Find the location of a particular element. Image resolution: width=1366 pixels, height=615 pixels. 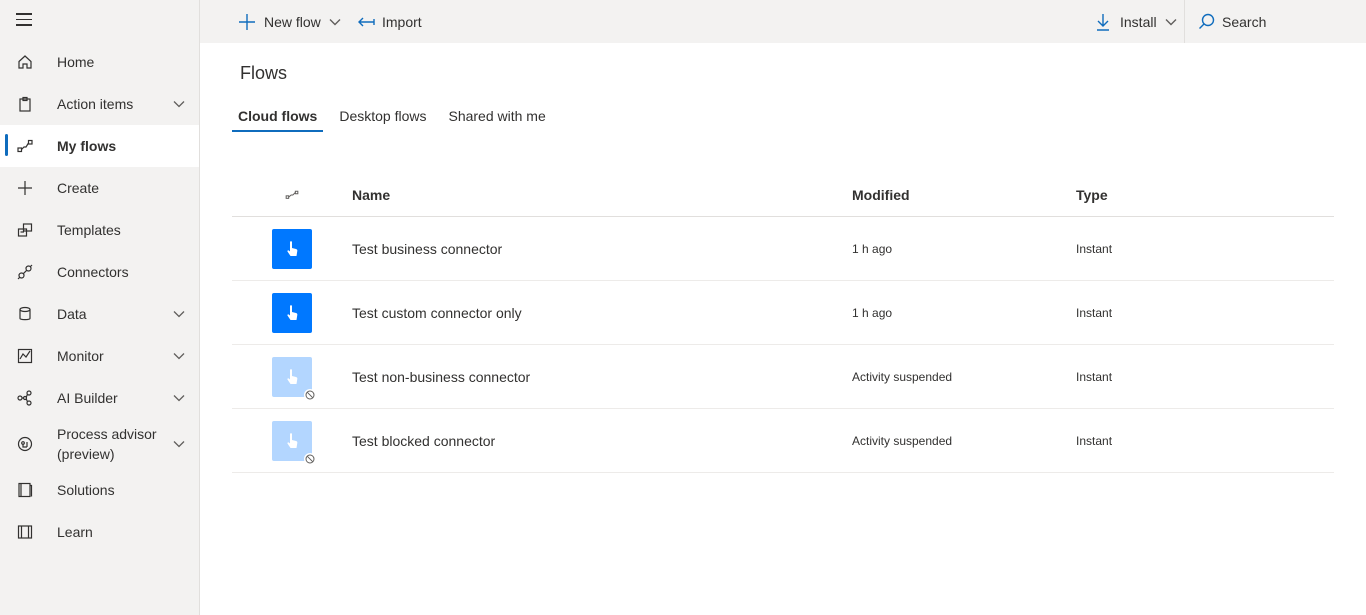

search-label: Search is located at coordinates (1244, 21).